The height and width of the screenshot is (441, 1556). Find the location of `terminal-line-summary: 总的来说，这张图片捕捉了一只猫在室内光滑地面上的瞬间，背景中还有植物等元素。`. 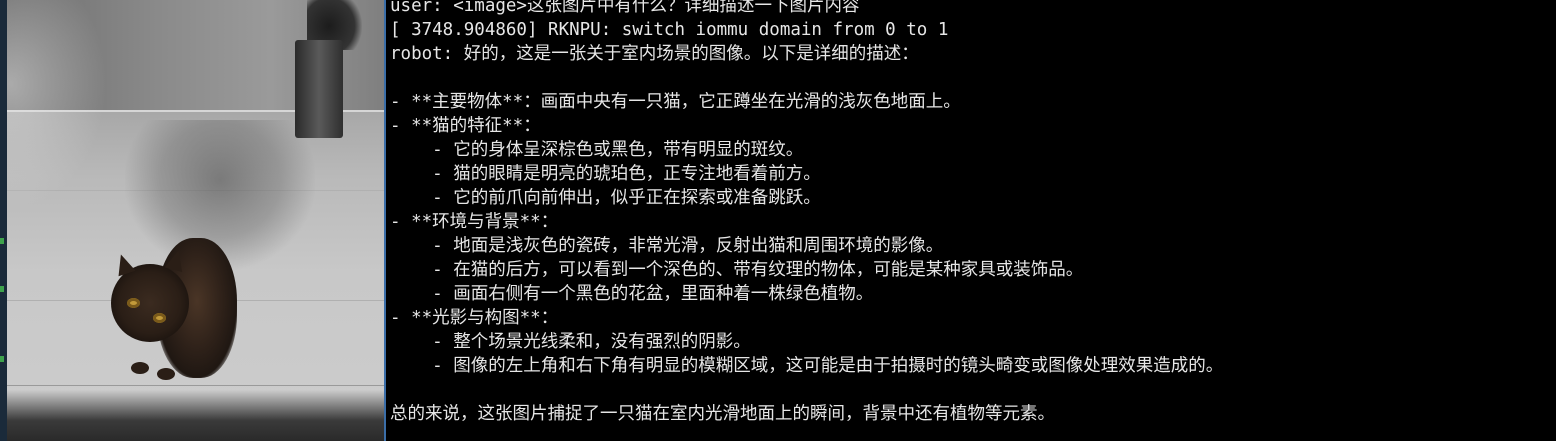

terminal-line-summary: 总的来说，这张图片捕捉了一只猫在室内光滑地面上的瞬间，背景中还有植物等元素。 is located at coordinates (722, 414).